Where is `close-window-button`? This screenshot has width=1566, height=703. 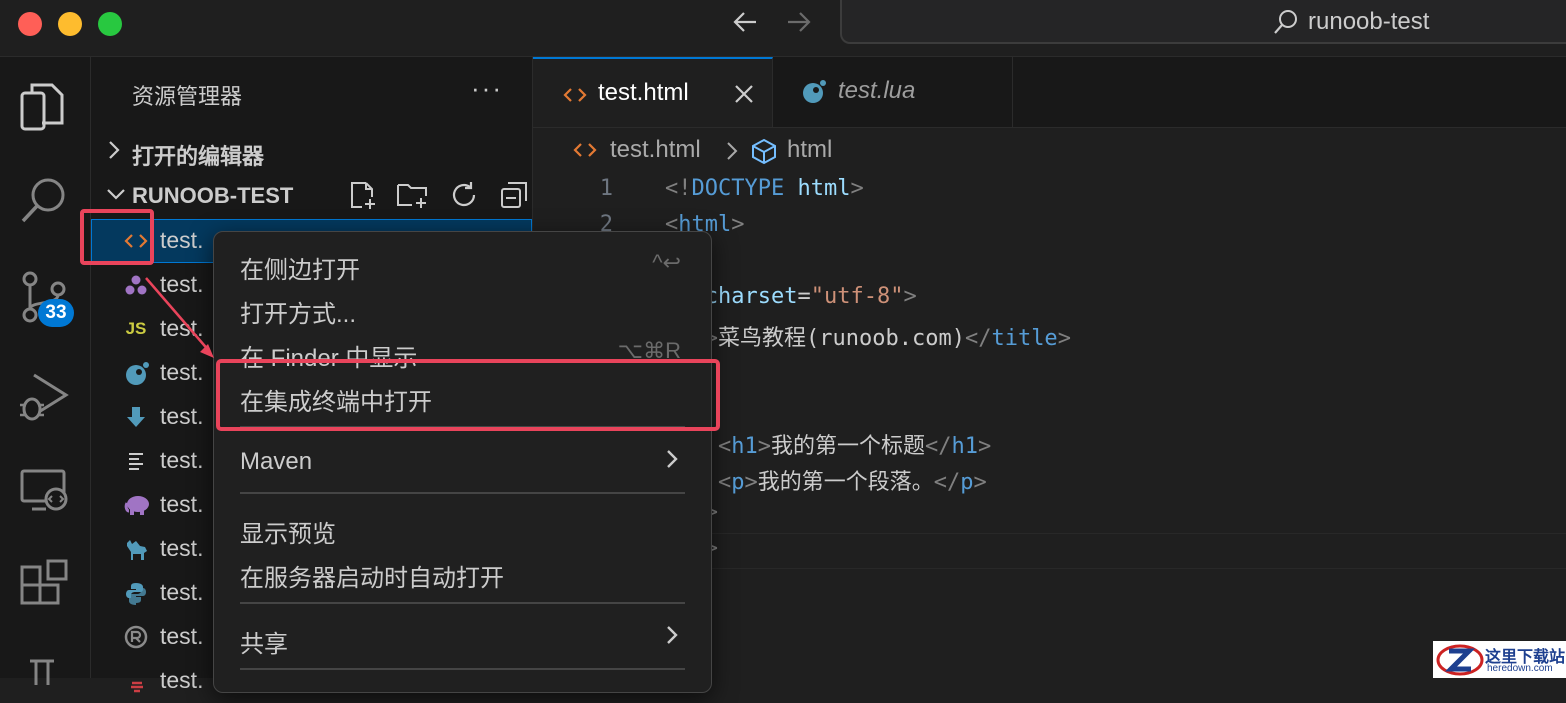 close-window-button is located at coordinates (30, 24).